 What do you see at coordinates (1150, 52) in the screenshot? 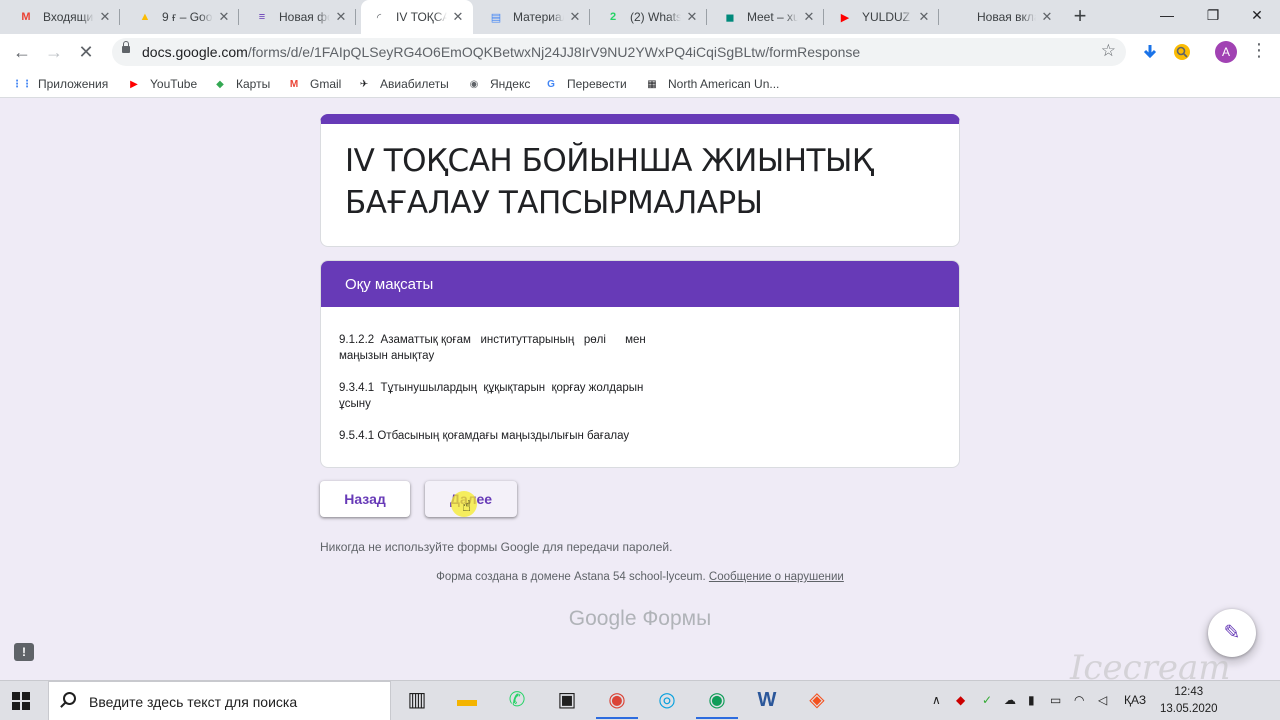
I see `download-icon` at bounding box center [1150, 52].